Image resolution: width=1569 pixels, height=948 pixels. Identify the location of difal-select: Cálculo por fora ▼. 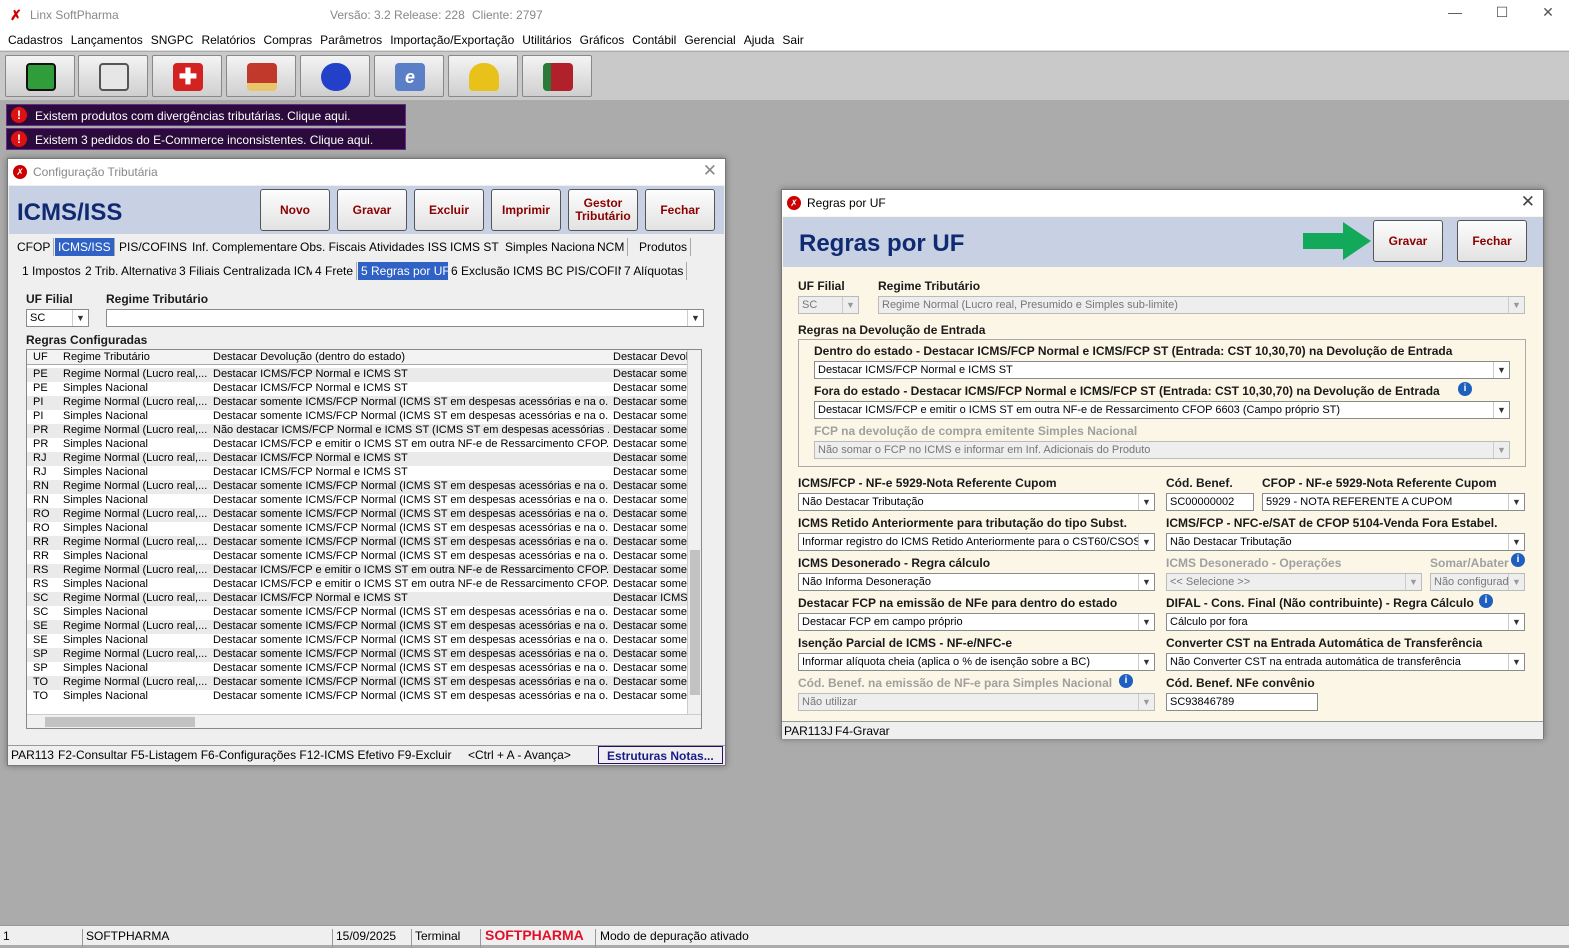
(1345, 622).